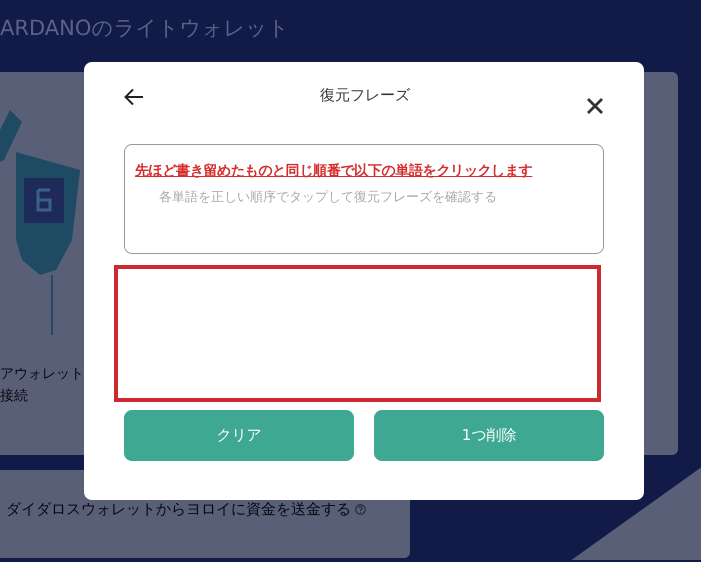 This screenshot has width=701, height=562. Describe the element at coordinates (328, 197) in the screenshot. I see `hint-text: 各単語を正しい順序でタップして復元フレーズを確認する` at that location.